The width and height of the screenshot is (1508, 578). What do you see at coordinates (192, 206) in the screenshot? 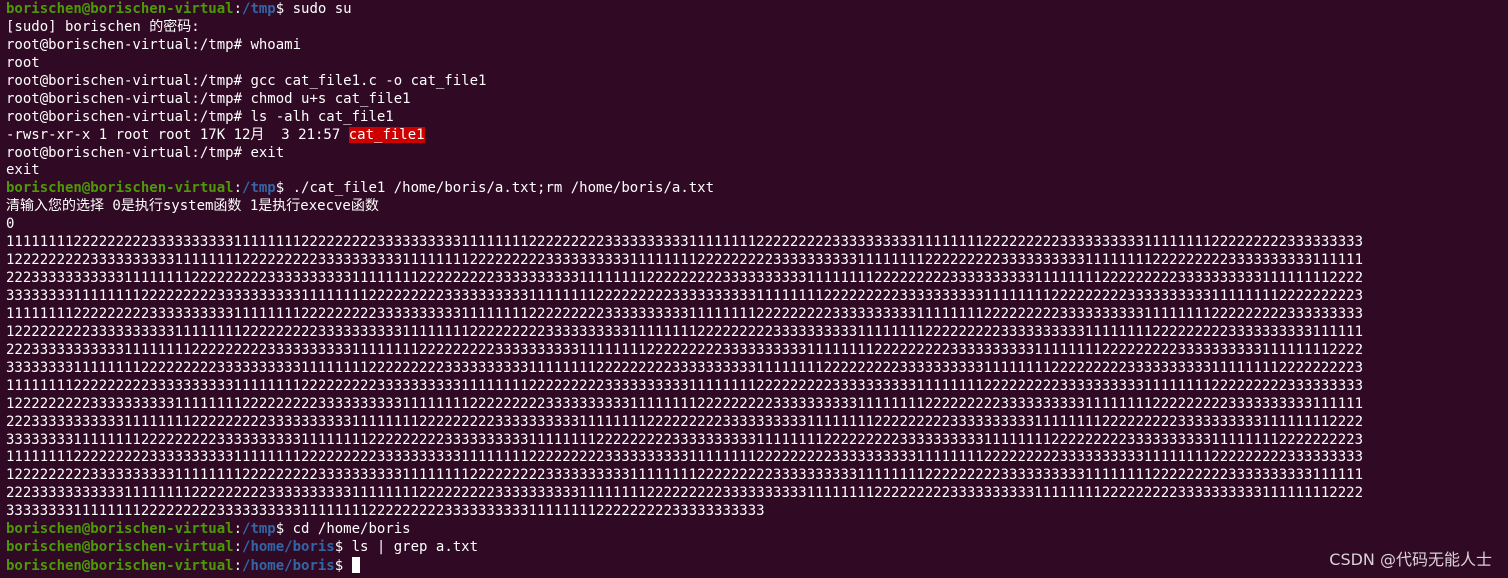
I see `output-line: 清输入您的选择 0是执行system函数 1是执行execve函数` at bounding box center [192, 206].